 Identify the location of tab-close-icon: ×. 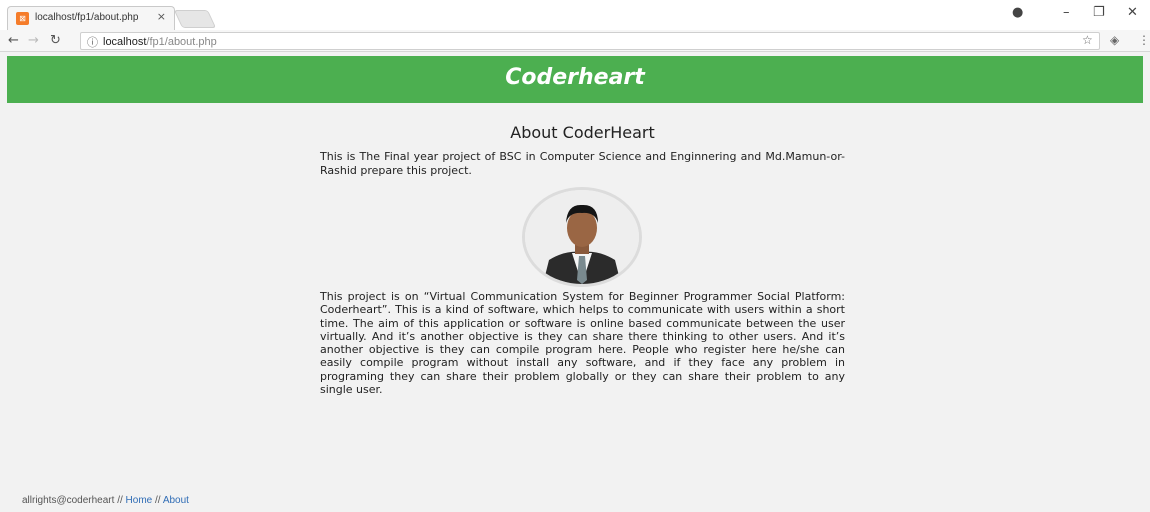
(161, 16).